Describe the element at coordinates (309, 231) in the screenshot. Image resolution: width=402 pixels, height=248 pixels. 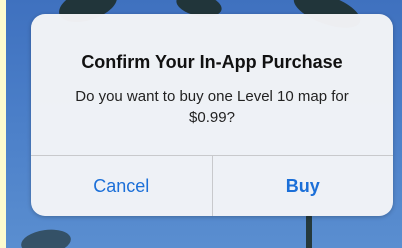
I see `palm-trunk-image` at that location.